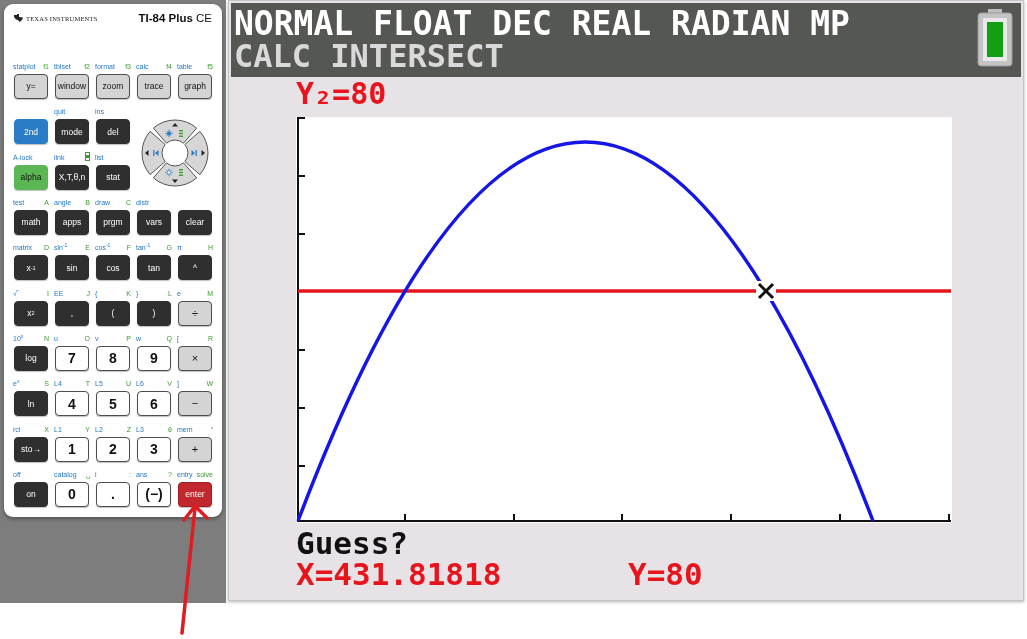  Describe the element at coordinates (195, 86) in the screenshot. I see `calculator-key: graph` at that location.